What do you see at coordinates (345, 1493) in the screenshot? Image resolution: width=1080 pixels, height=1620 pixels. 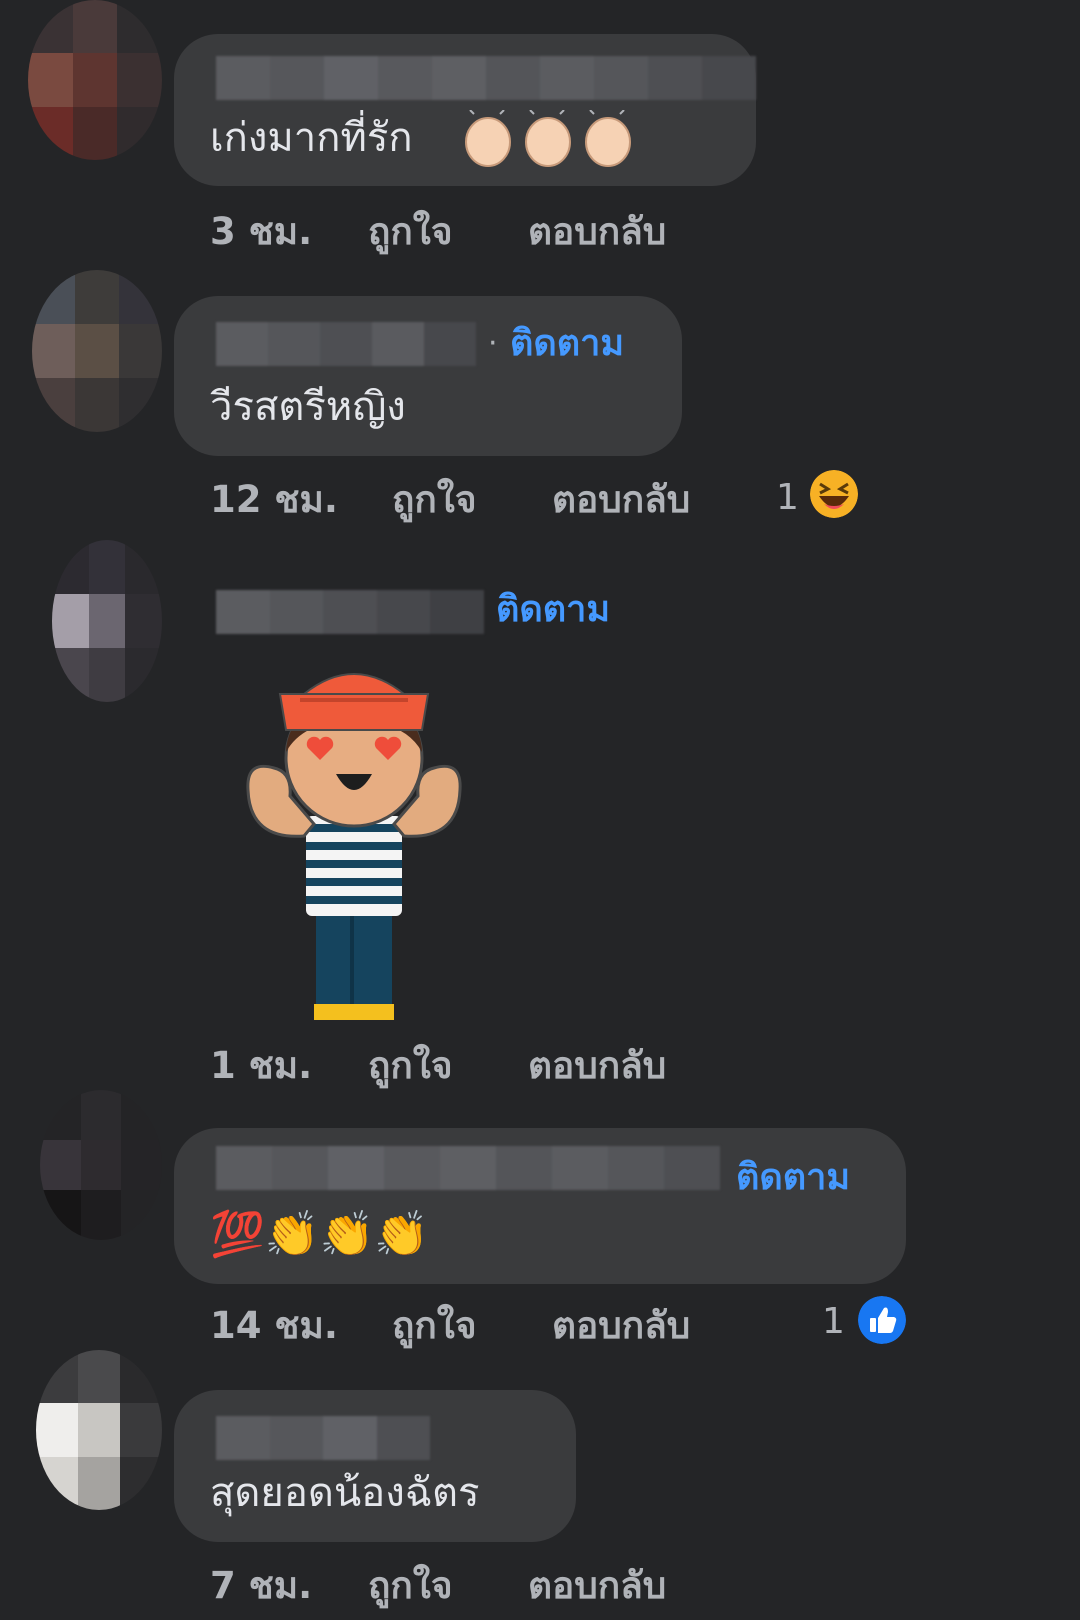 I see `comment-text: สุดยอดน้องฉัตร` at bounding box center [345, 1493].